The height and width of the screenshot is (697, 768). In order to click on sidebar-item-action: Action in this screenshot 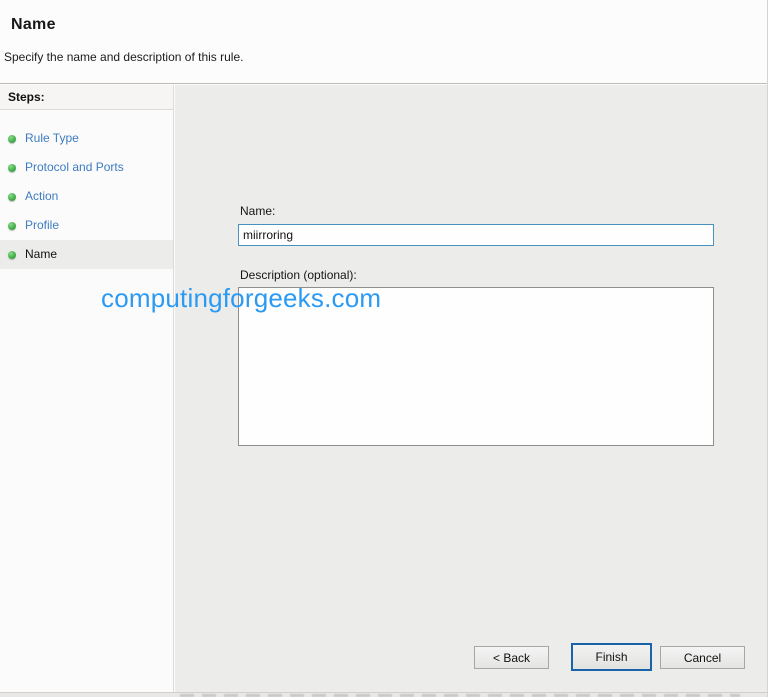, I will do `click(86, 196)`.